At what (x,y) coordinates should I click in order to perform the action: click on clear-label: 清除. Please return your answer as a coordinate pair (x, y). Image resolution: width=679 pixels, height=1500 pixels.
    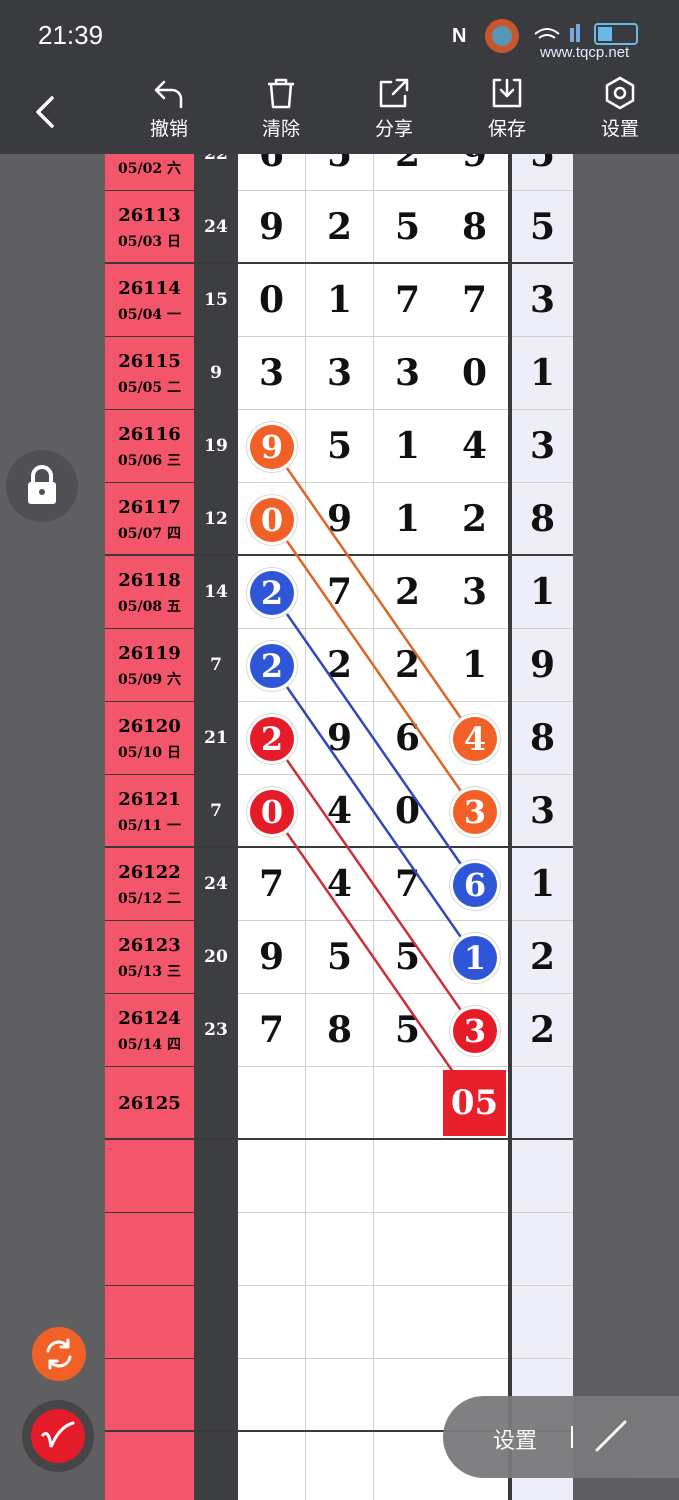
    Looking at the image, I should click on (280, 129).